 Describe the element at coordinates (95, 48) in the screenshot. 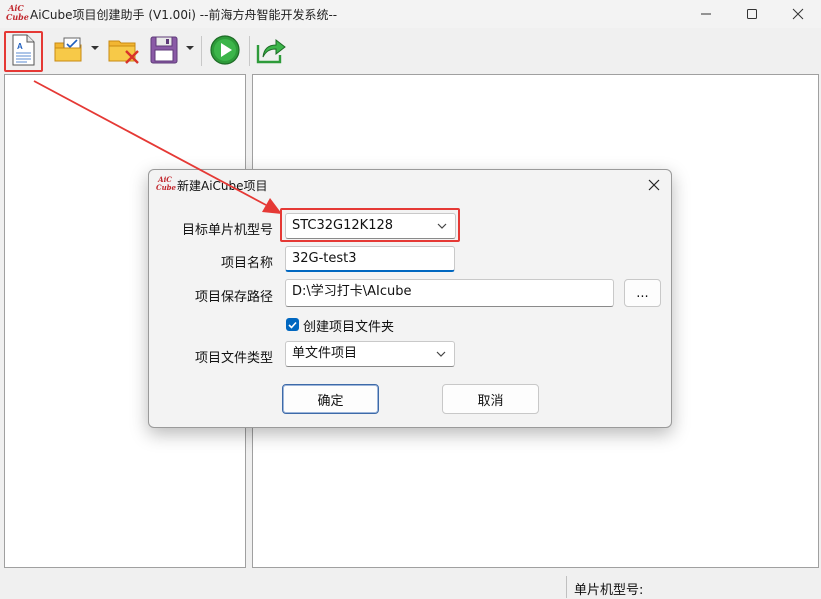

I see `open-dropdown-arrow-icon` at that location.